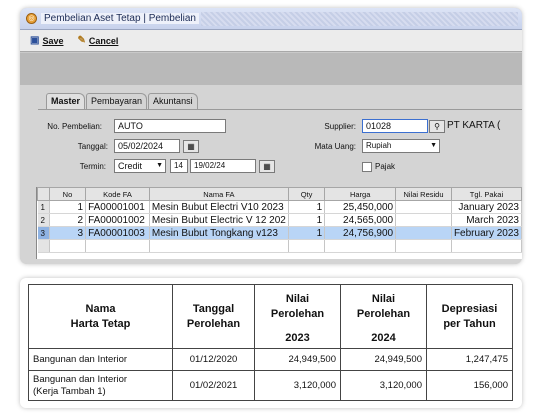 The height and width of the screenshot is (420, 540). I want to click on year-2023: 2023, so click(297, 338).